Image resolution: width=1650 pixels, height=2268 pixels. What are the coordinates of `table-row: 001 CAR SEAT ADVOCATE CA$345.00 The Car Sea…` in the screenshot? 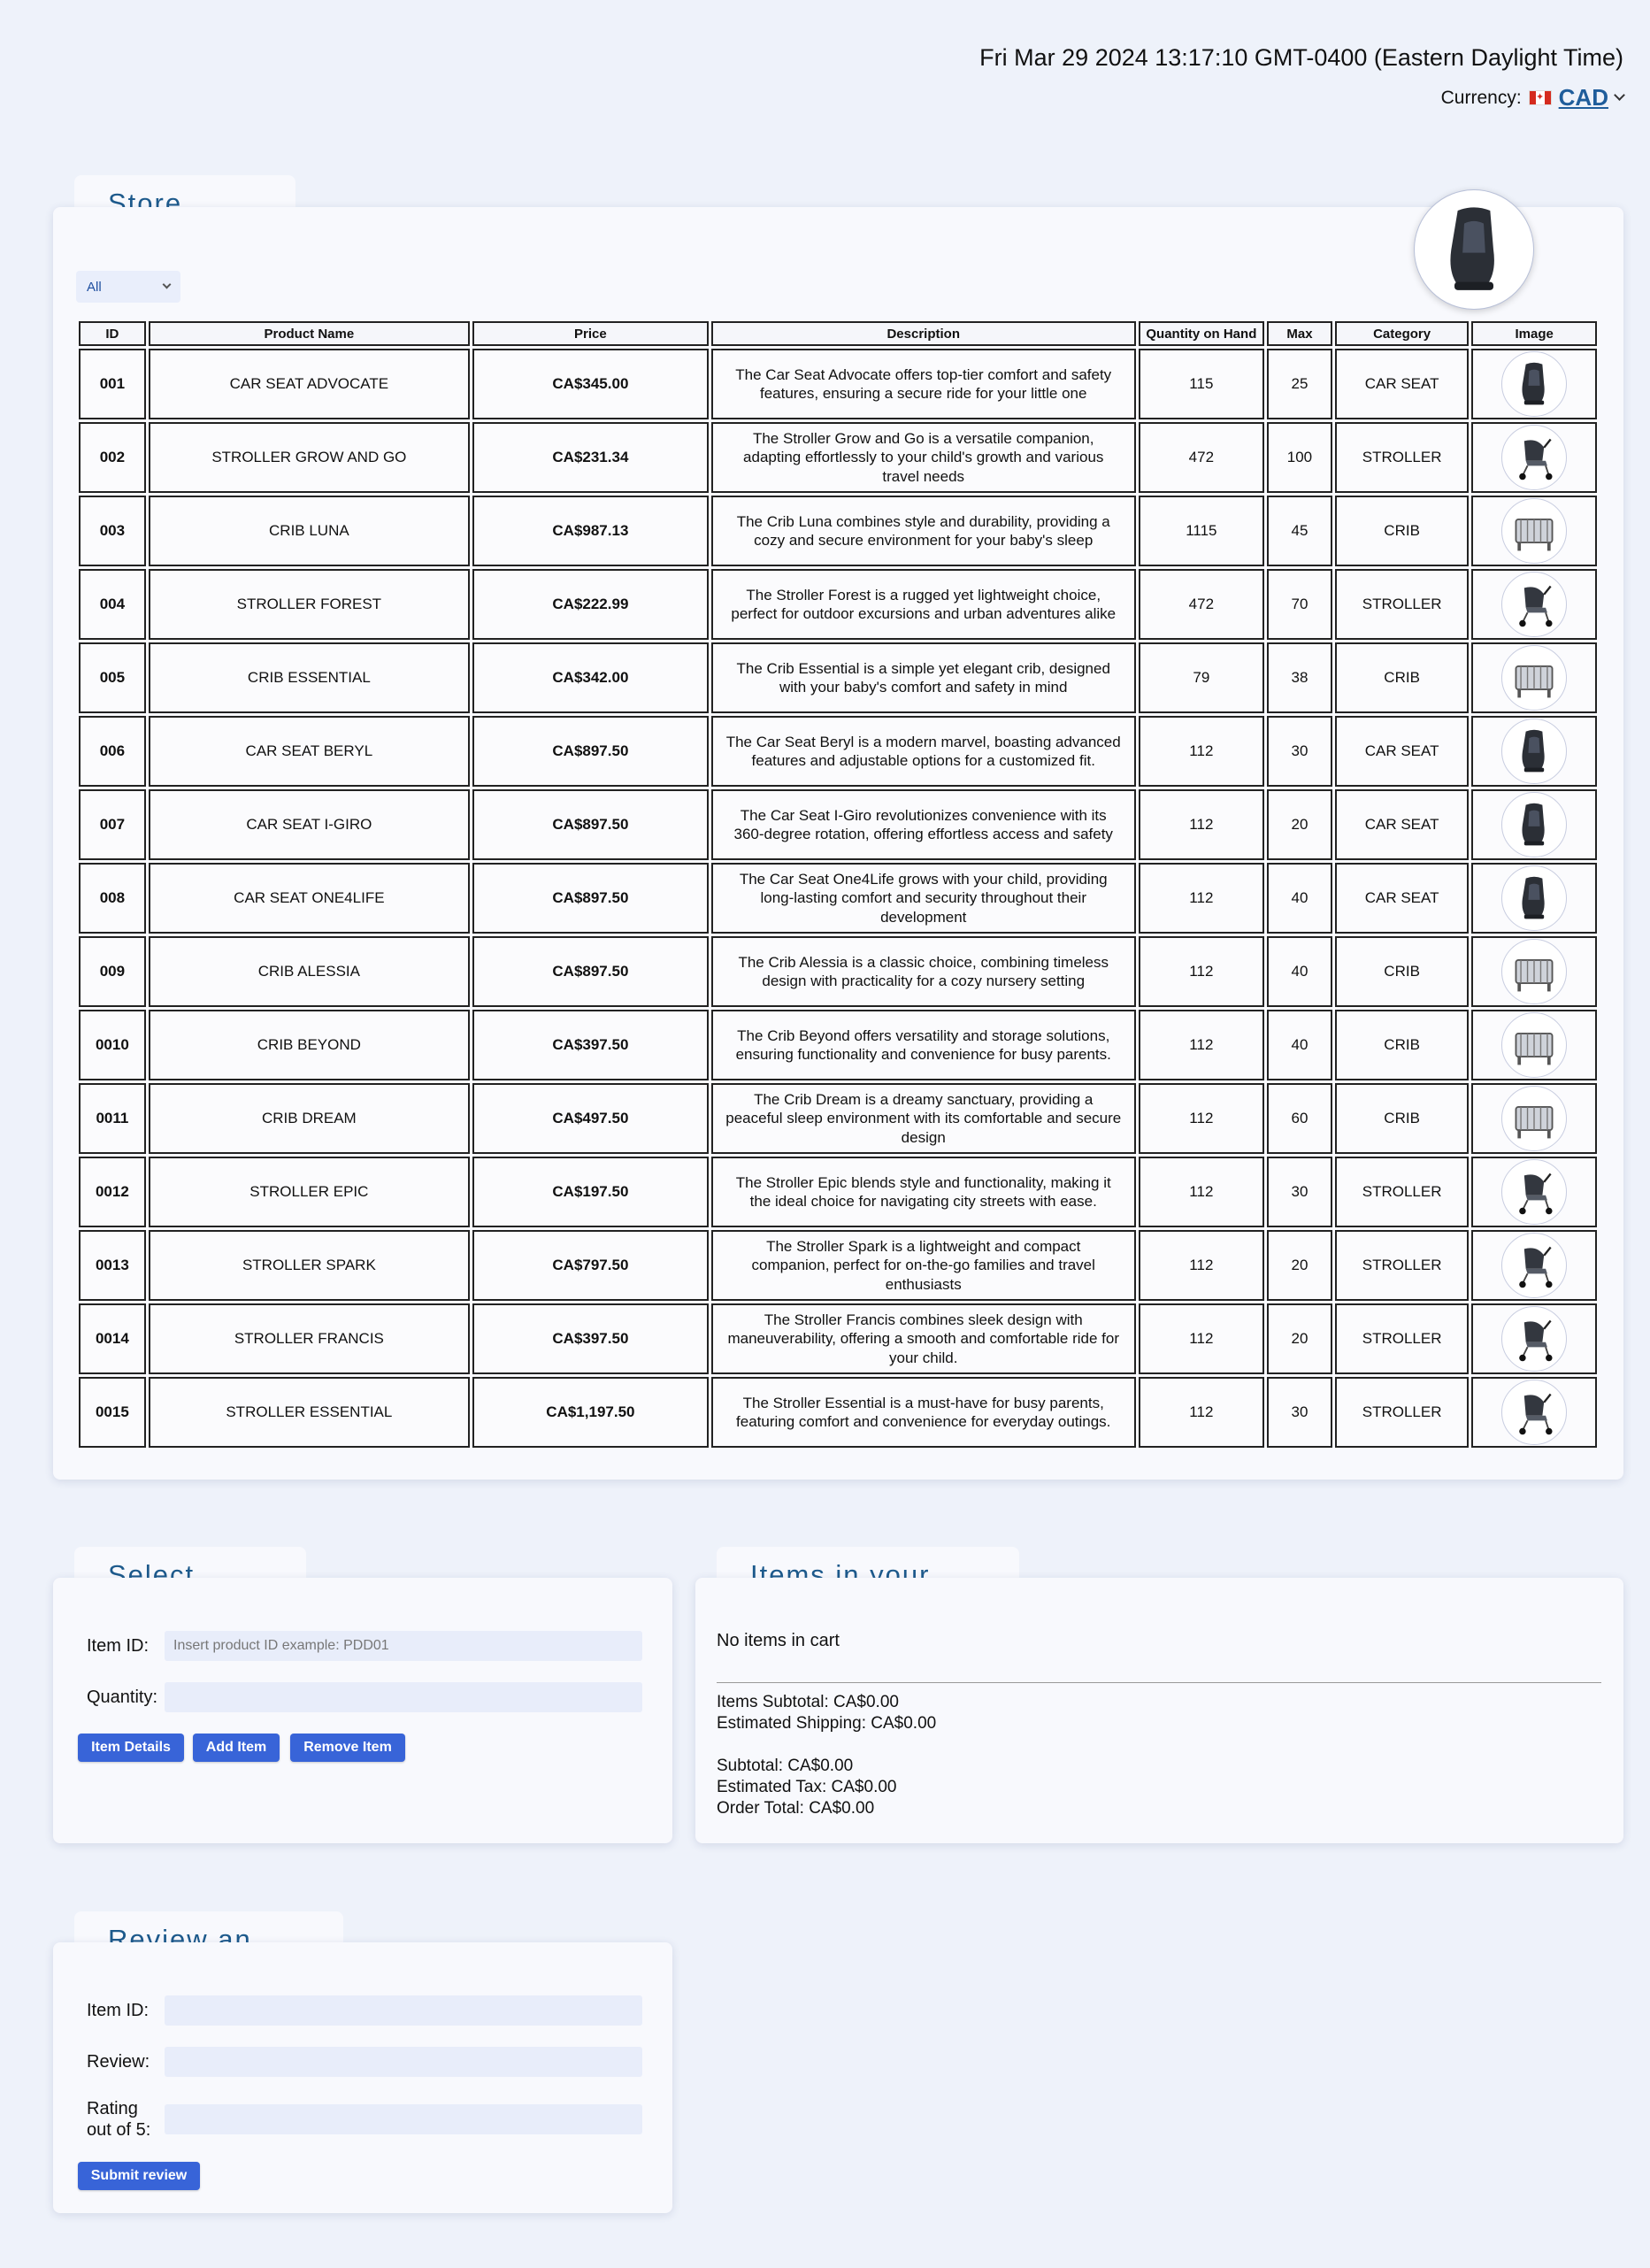 It's located at (838, 384).